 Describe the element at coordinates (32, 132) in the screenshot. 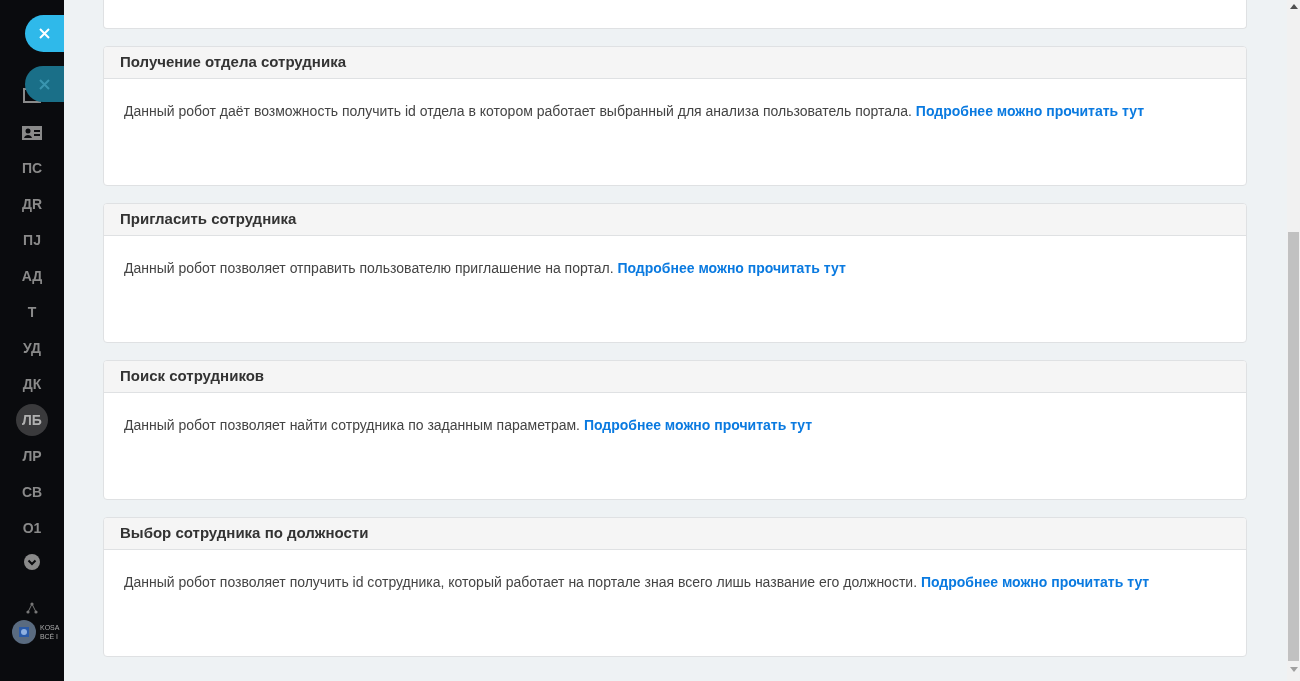

I see `contact-card-icon` at that location.